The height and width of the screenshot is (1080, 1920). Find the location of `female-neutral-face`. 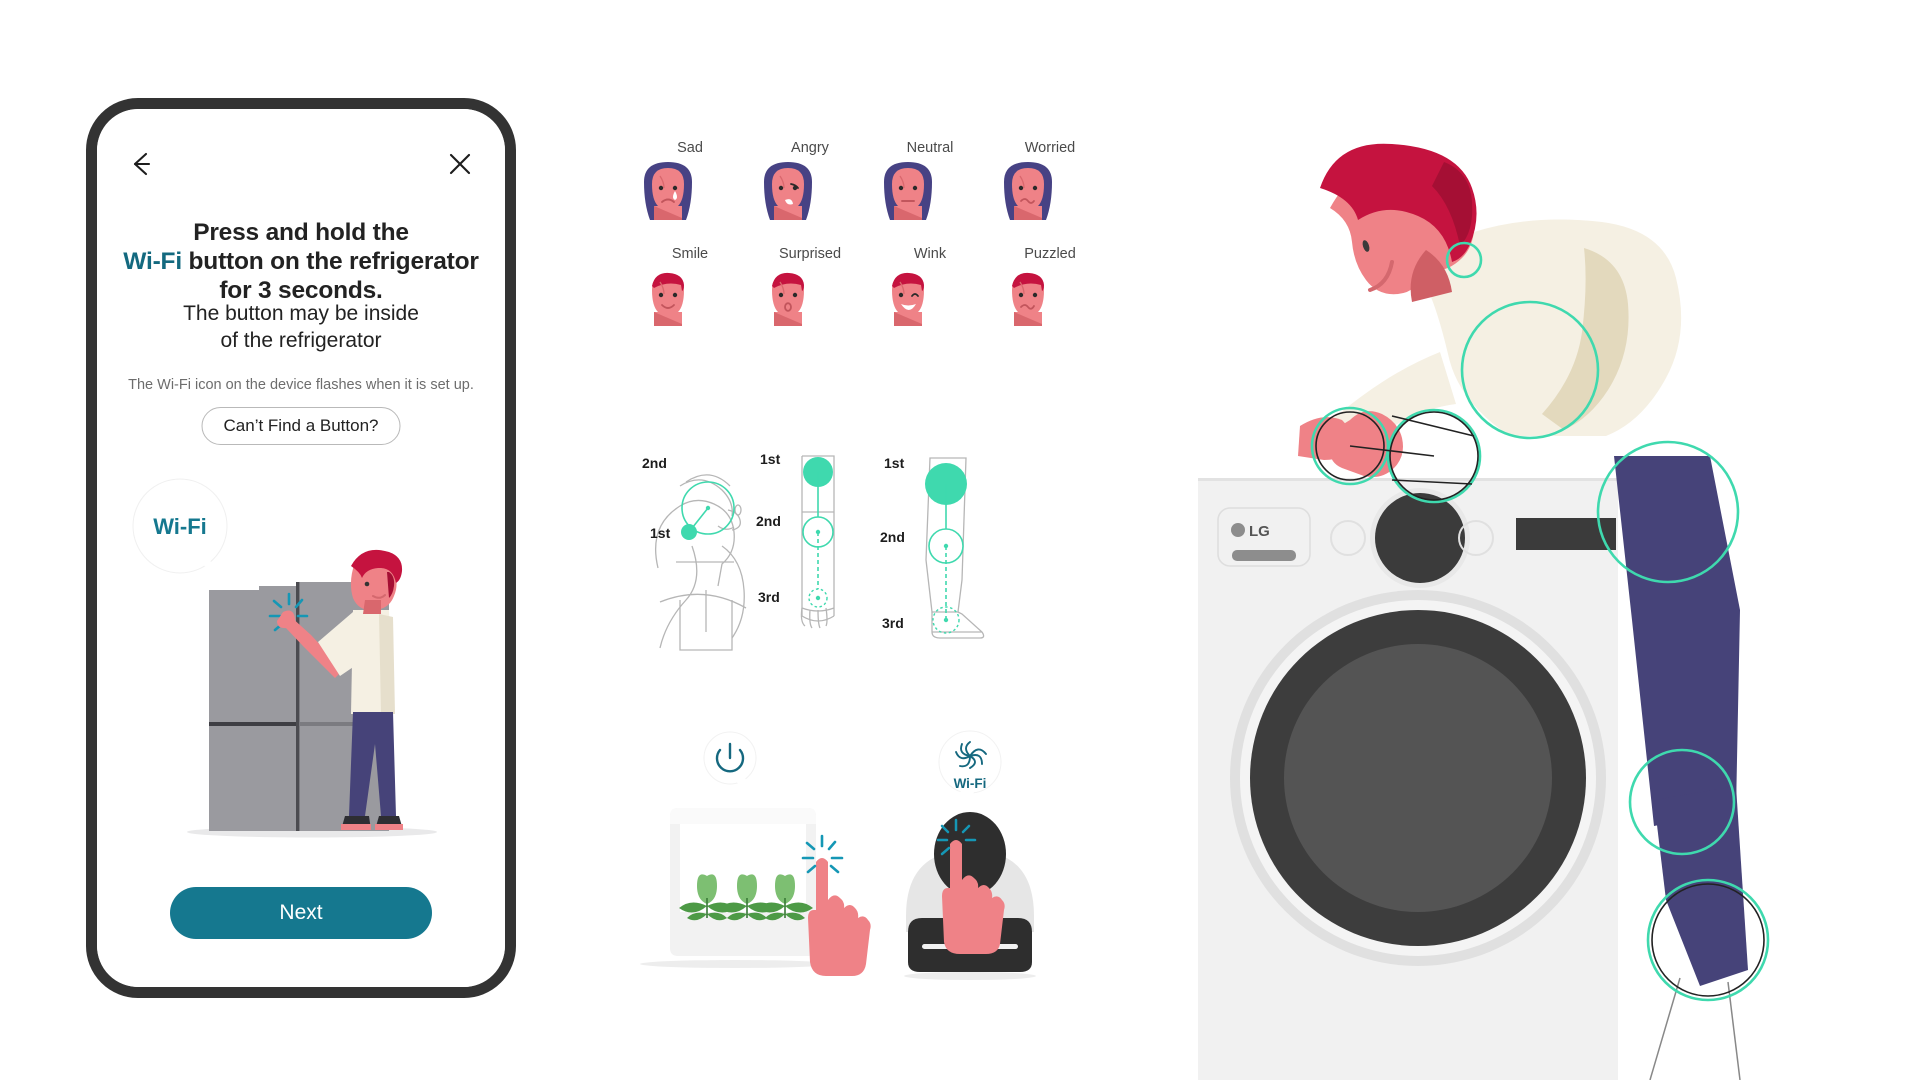

female-neutral-face is located at coordinates (930, 193).